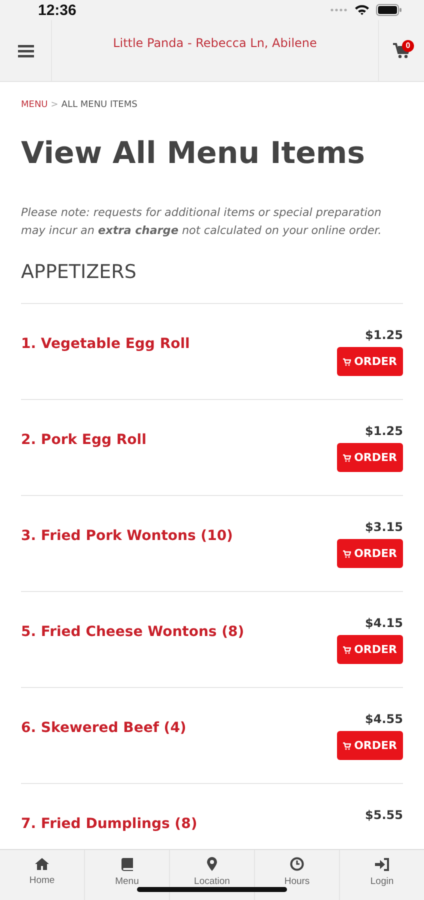 Image resolution: width=424 pixels, height=900 pixels. I want to click on restaurant-title: Little Panda - Rebecca Ln, Abilene, so click(215, 50).